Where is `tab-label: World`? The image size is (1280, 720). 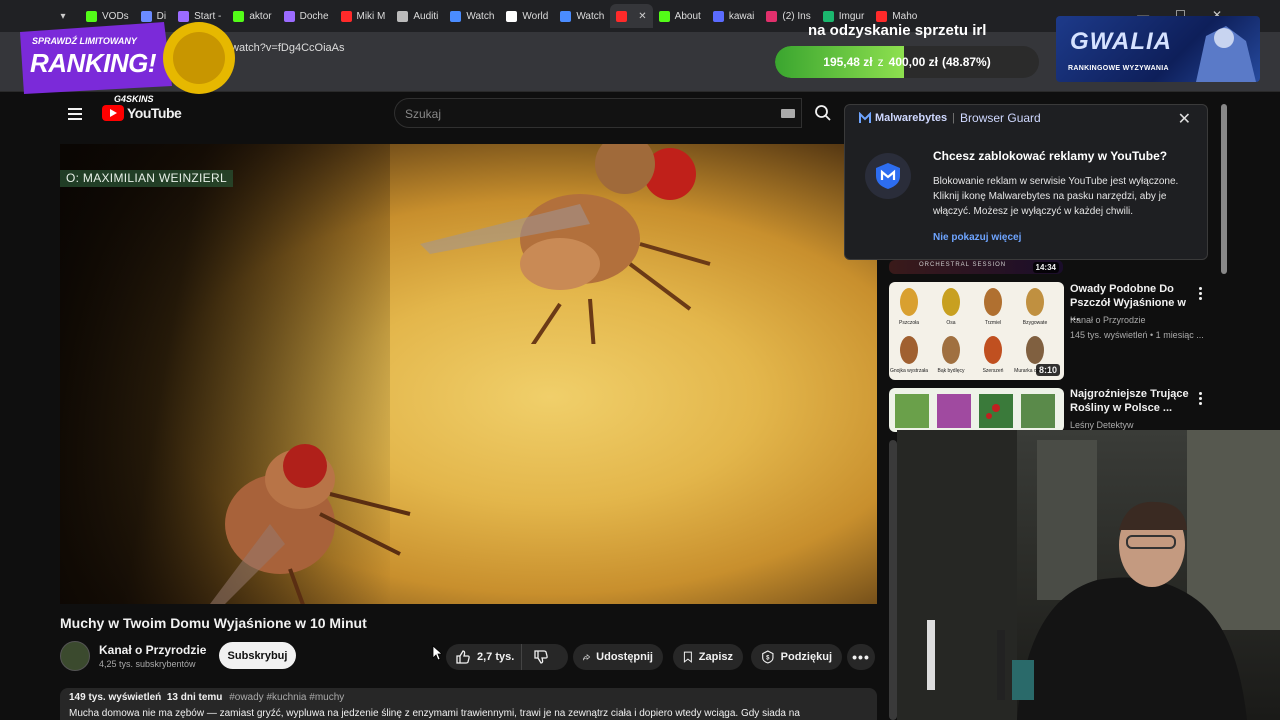 tab-label: World is located at coordinates (535, 16).